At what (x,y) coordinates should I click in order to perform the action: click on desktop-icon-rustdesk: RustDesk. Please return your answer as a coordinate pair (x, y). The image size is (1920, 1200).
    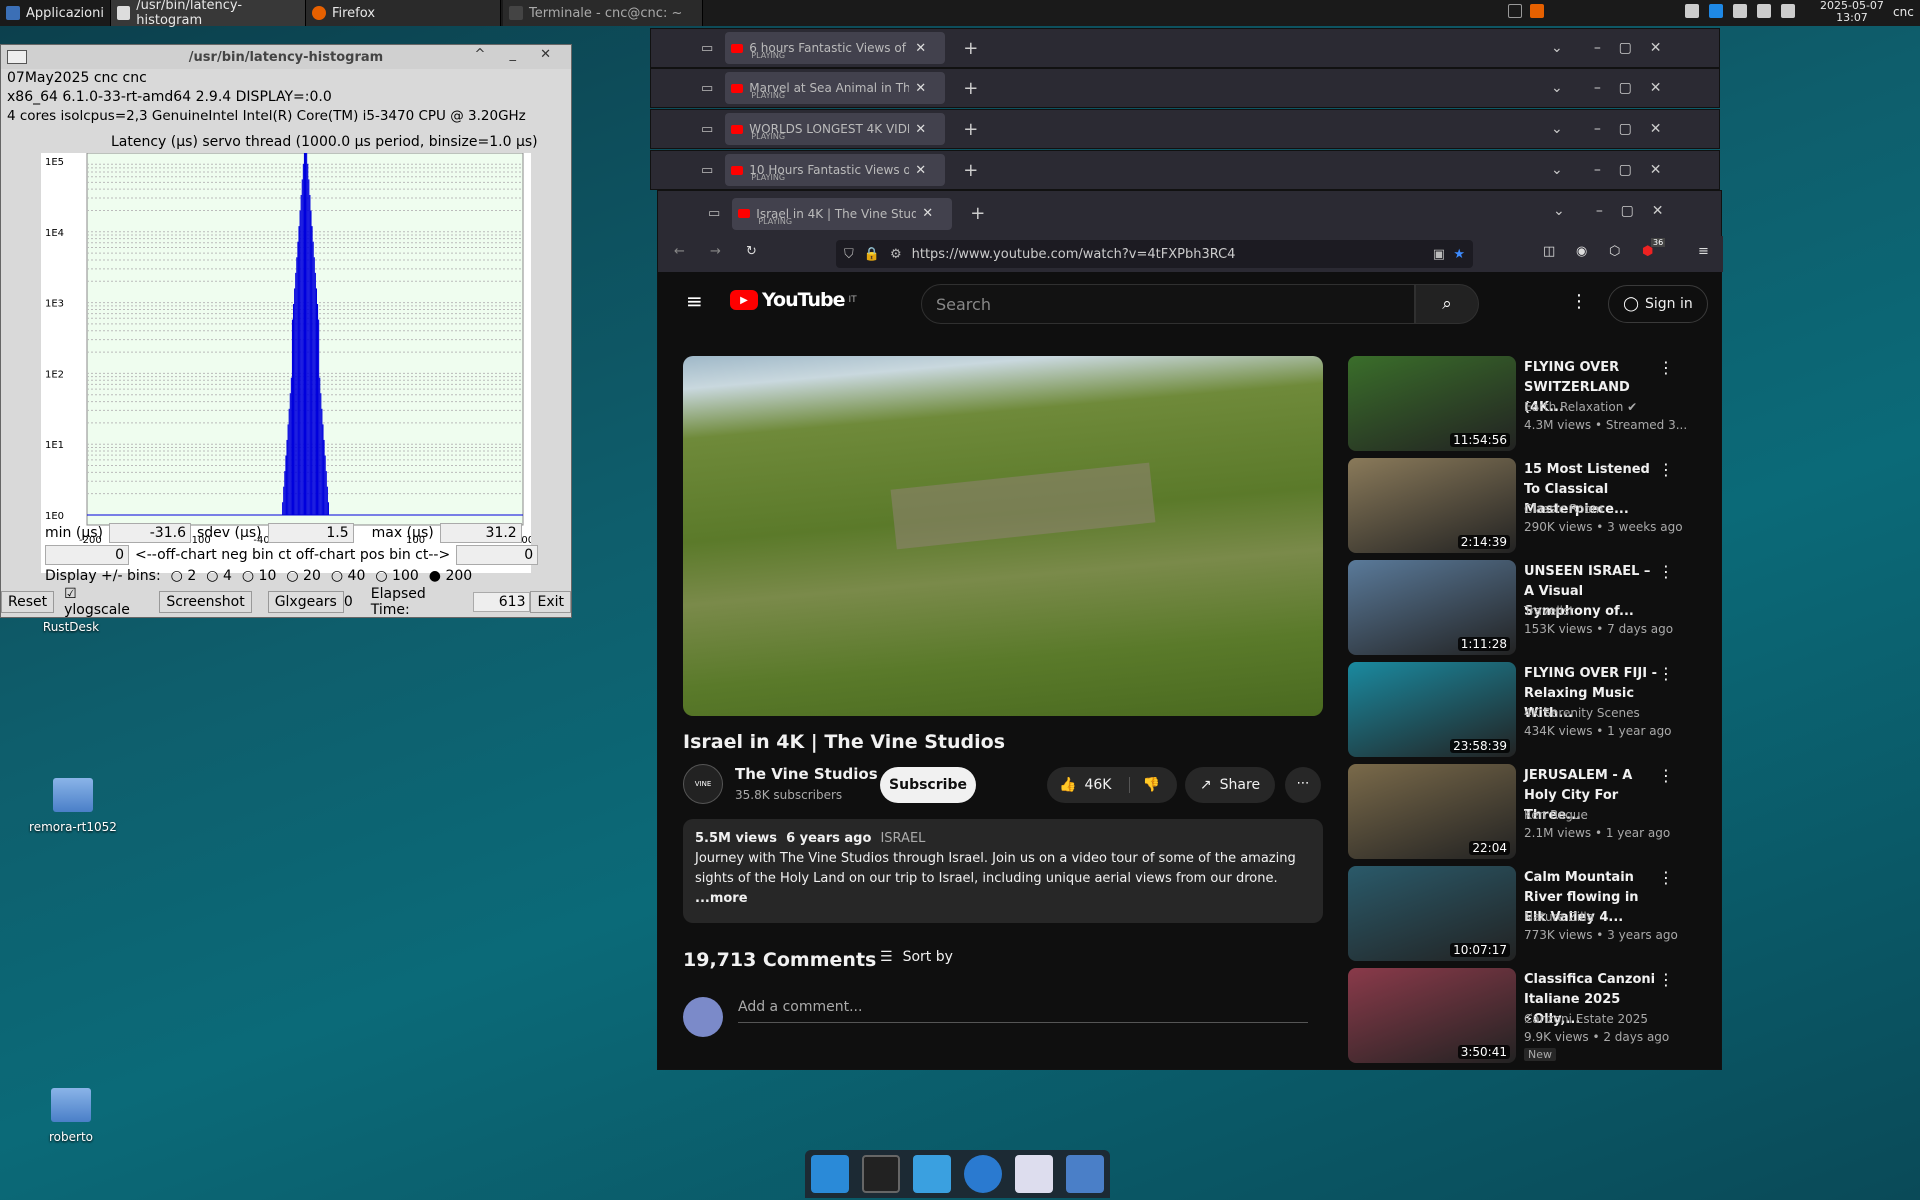
    Looking at the image, I should click on (71, 627).